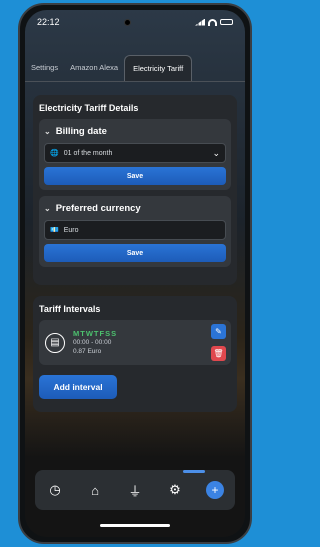  Describe the element at coordinates (78, 387) in the screenshot. I see `add-interval-button: Add interval` at that location.